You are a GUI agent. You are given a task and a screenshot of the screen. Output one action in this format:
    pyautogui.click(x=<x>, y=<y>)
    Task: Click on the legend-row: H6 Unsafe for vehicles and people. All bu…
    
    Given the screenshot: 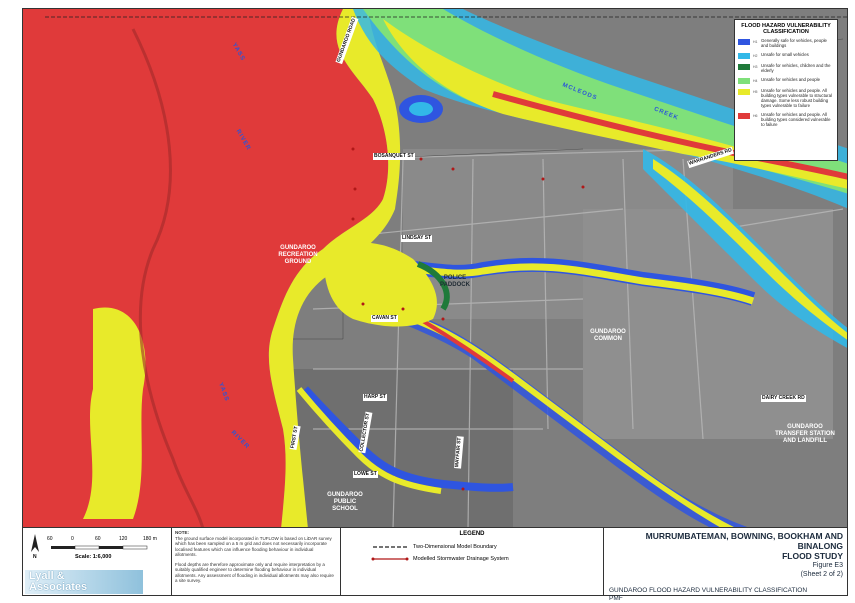 What is the action you would take?
    pyautogui.click(x=786, y=119)
    